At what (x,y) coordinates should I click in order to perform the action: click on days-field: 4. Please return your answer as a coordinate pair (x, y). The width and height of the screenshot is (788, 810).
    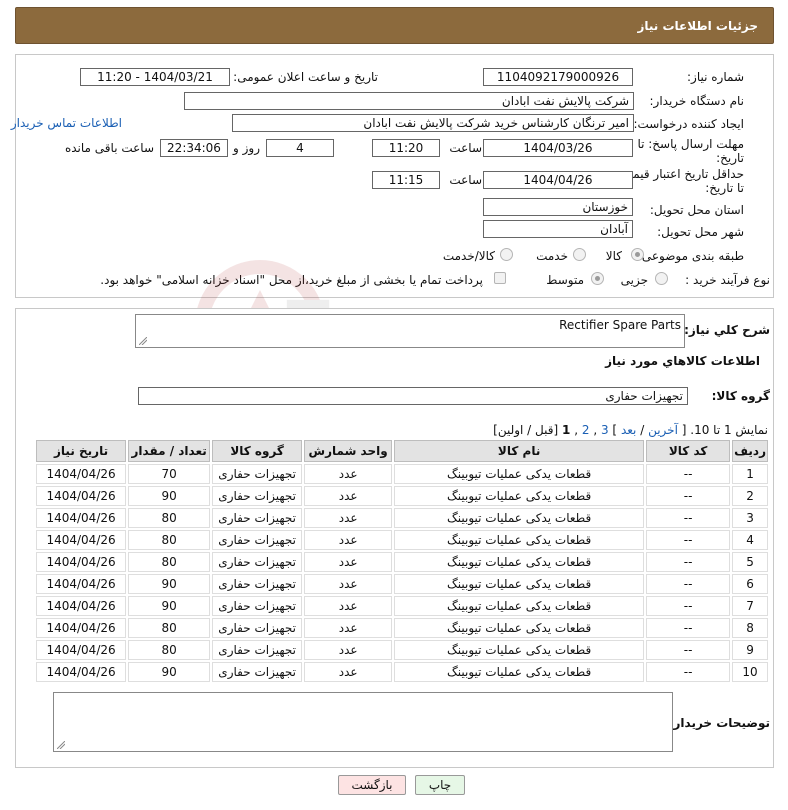
    Looking at the image, I should click on (300, 148).